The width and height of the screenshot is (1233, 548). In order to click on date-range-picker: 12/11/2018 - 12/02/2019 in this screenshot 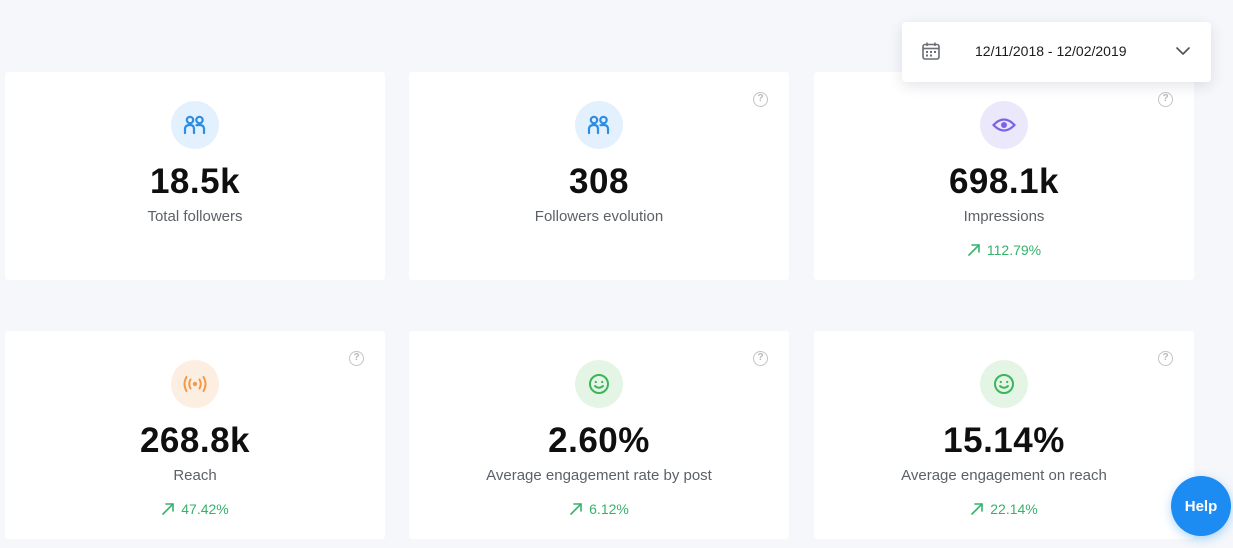, I will do `click(1056, 52)`.